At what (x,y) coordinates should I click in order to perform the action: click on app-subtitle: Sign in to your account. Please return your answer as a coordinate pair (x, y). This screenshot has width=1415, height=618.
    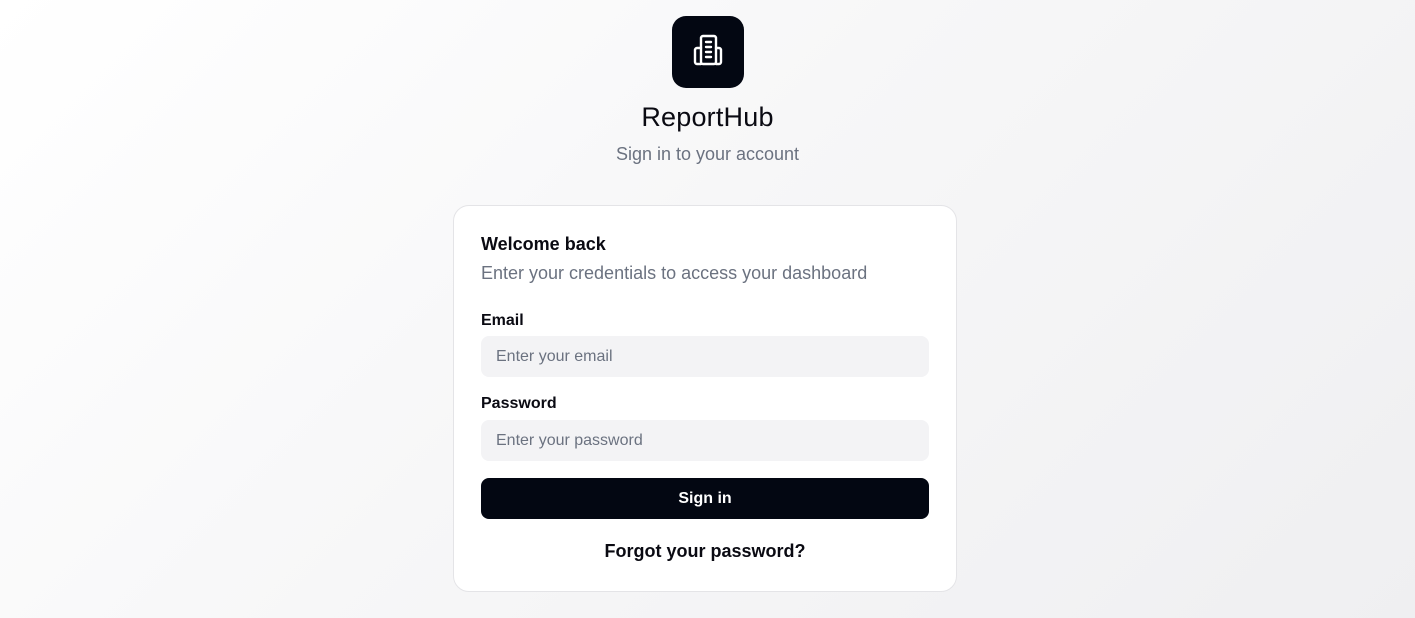
    Looking at the image, I should click on (707, 154).